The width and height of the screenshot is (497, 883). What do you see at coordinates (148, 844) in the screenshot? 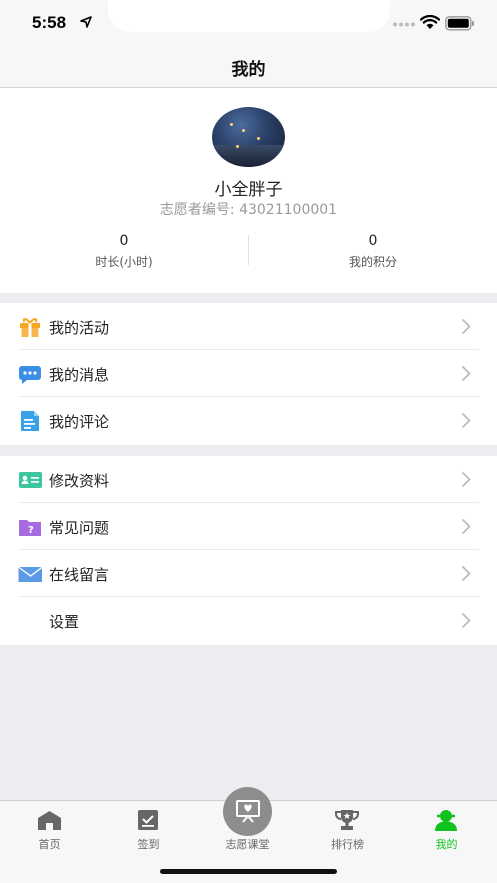
I see `tab-label: 签到` at bounding box center [148, 844].